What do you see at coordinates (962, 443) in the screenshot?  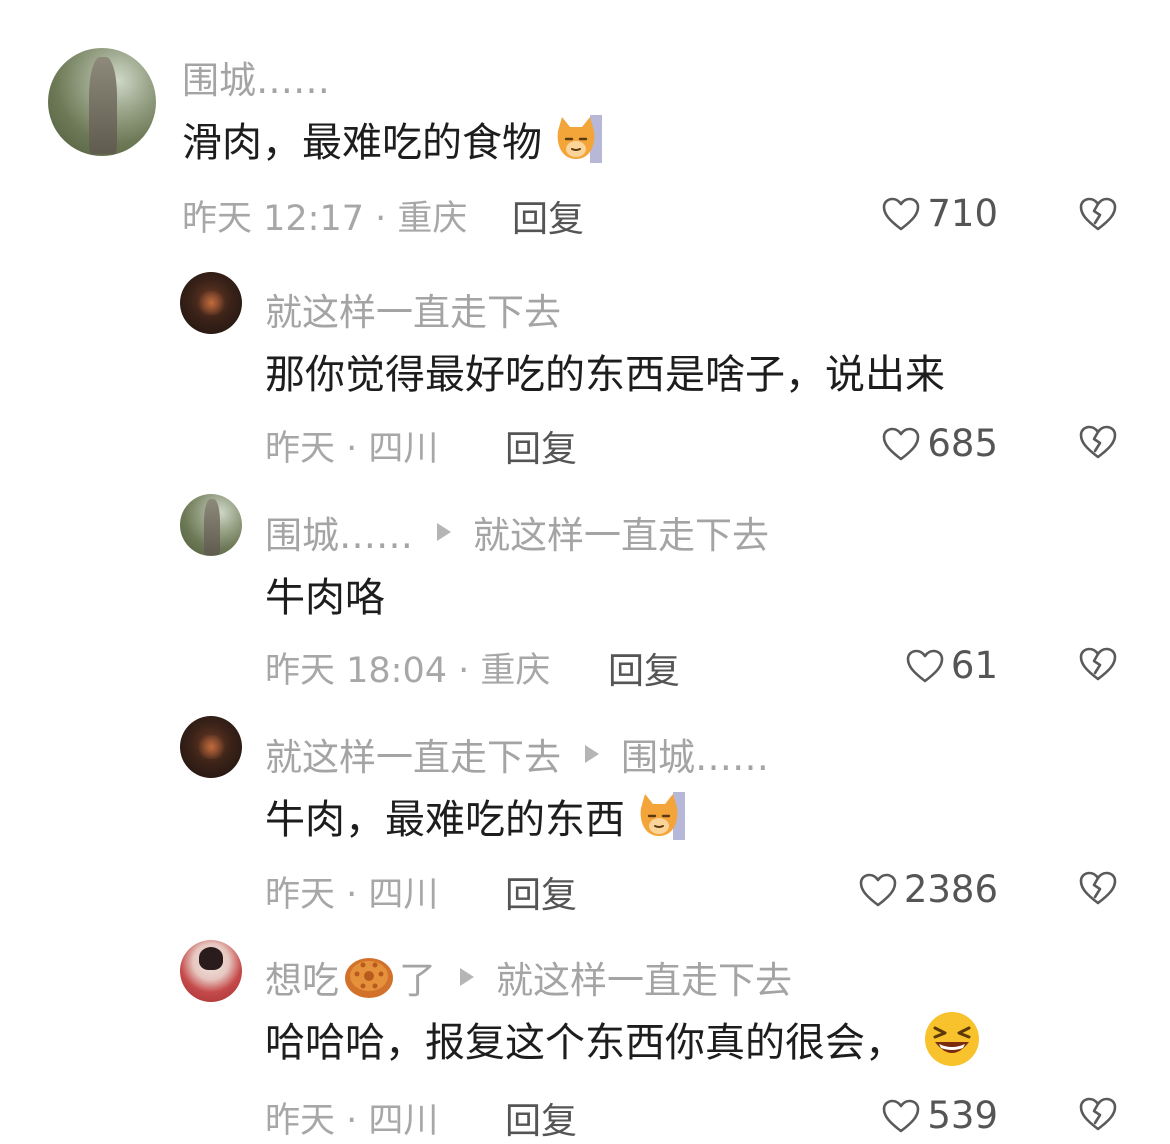 I see `like-count: 685` at bounding box center [962, 443].